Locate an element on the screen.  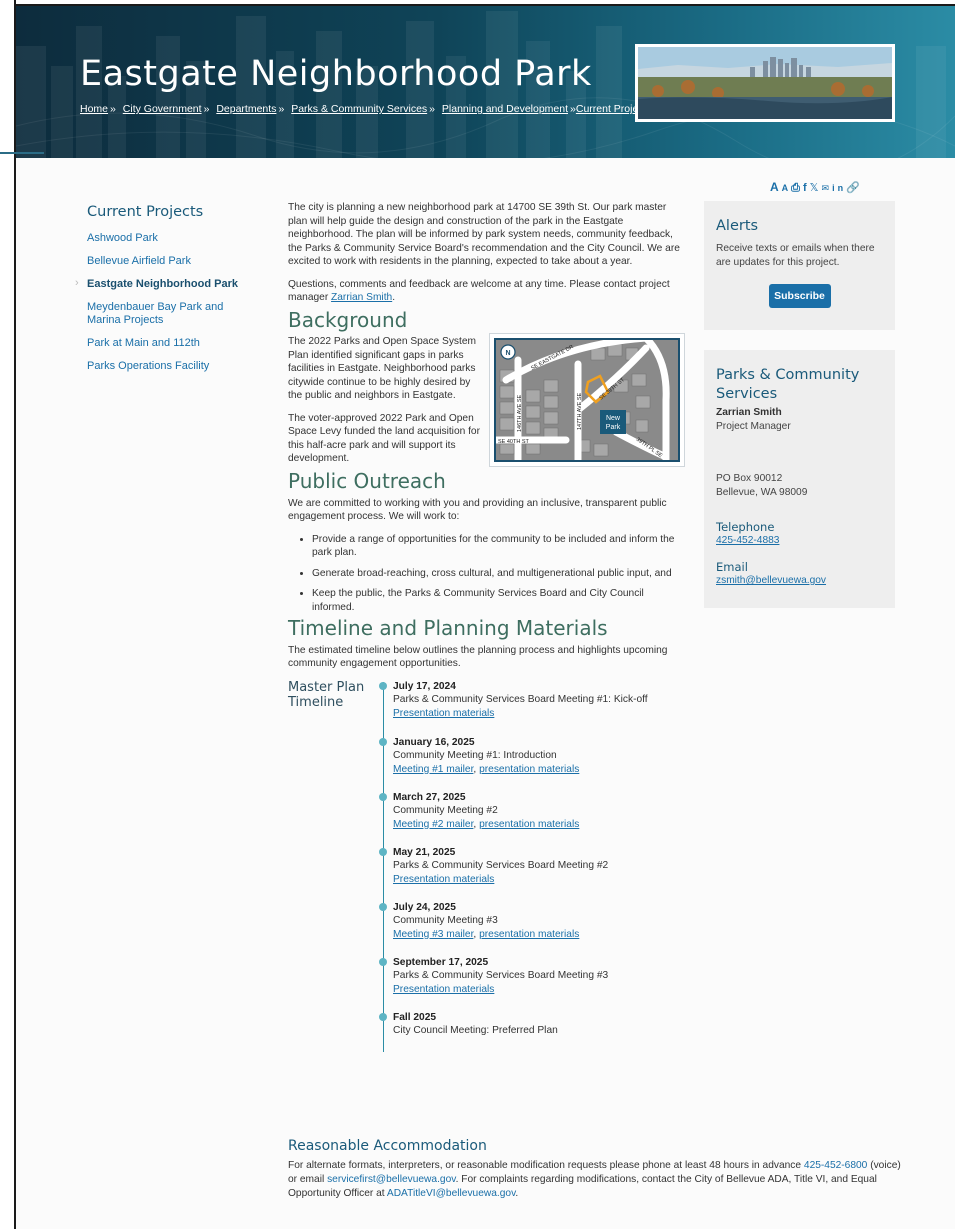
email-link: zsmith@bellevuewa.gov is located at coordinates (771, 580).